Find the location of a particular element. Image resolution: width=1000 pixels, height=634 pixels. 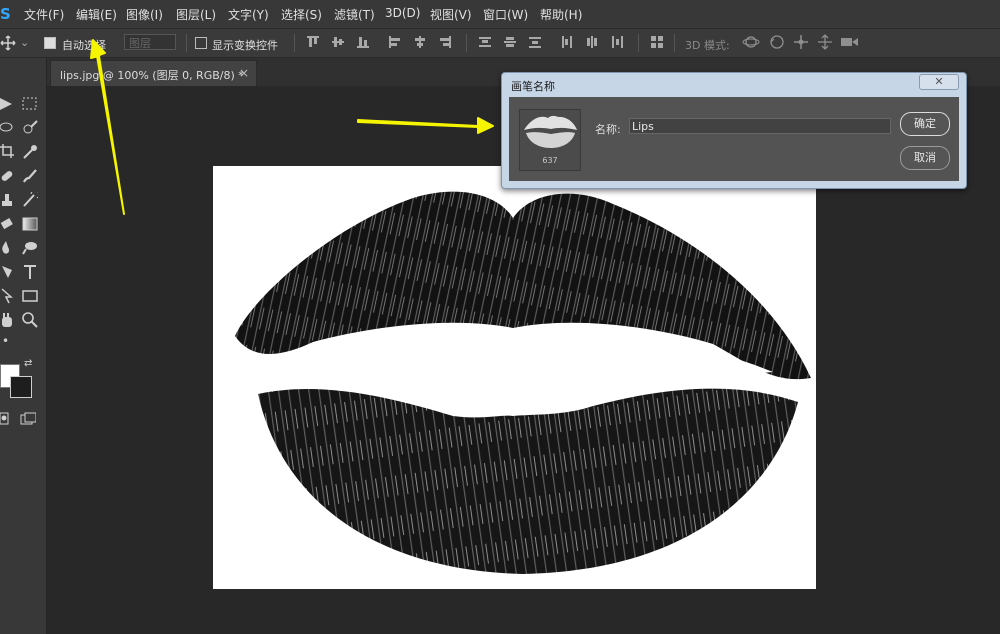

scale-3d-icon is located at coordinates (850, 42).